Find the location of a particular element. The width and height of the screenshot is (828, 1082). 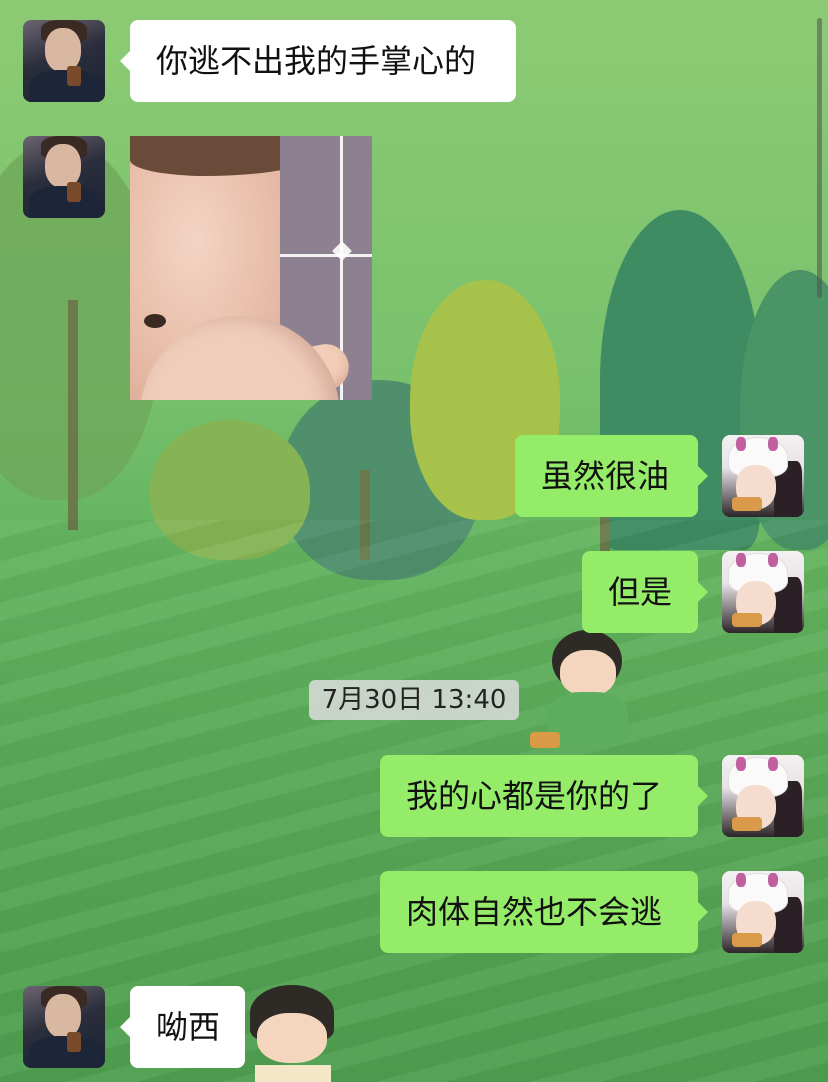

scrollbar is located at coordinates (819, 158).